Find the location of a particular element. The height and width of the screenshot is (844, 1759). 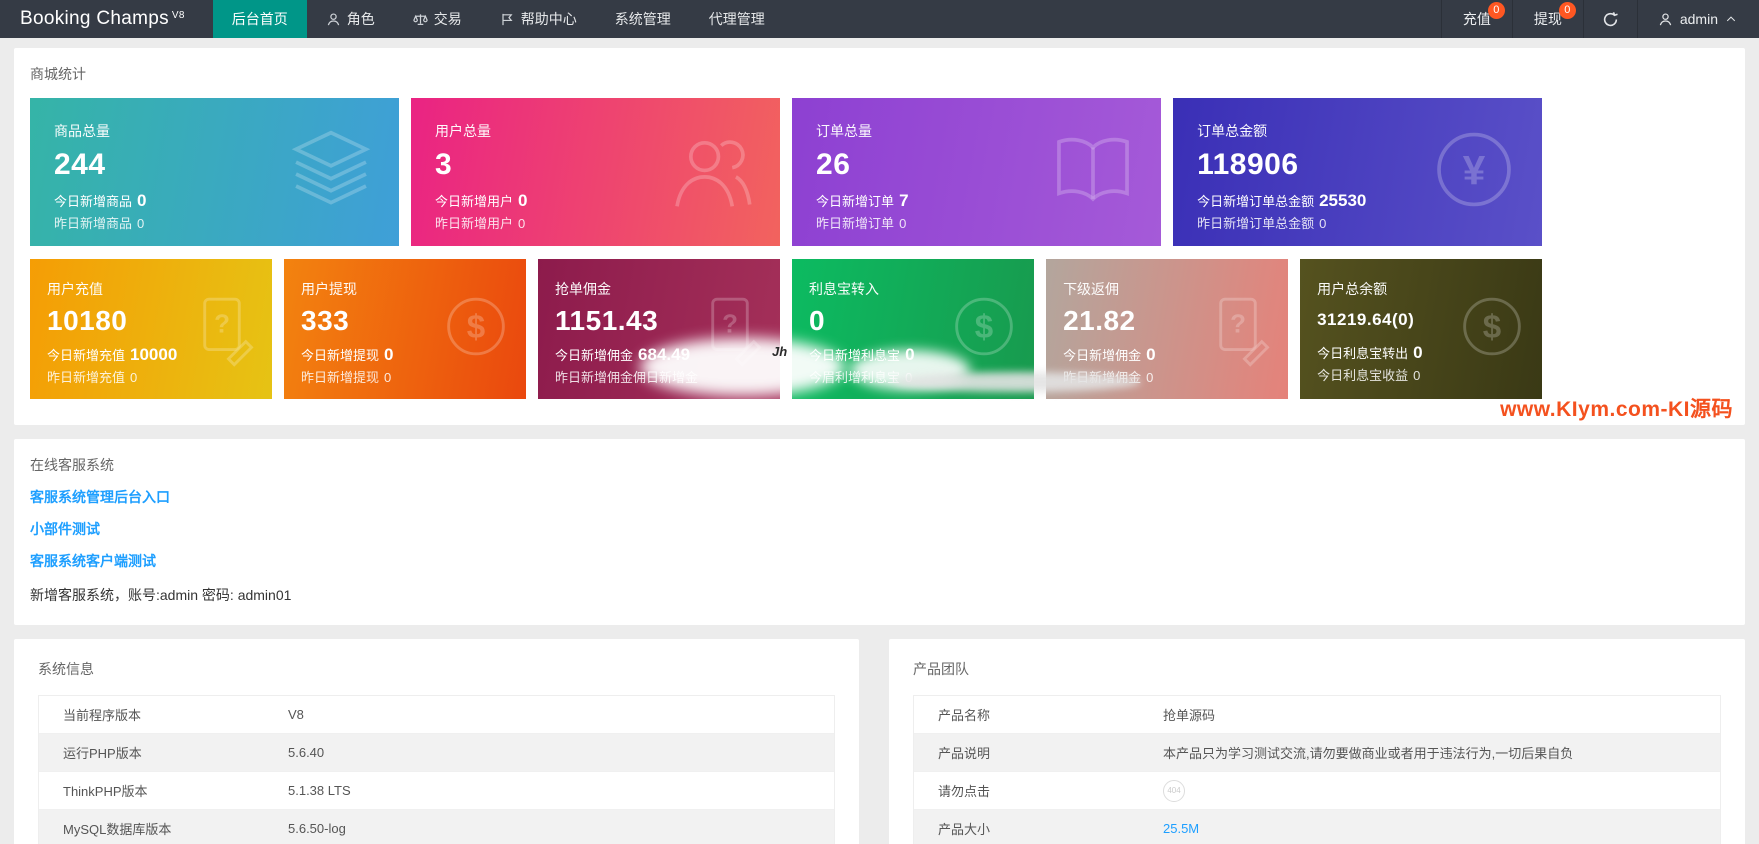

stat-line-label: 今日新增提现 is located at coordinates (340, 355).